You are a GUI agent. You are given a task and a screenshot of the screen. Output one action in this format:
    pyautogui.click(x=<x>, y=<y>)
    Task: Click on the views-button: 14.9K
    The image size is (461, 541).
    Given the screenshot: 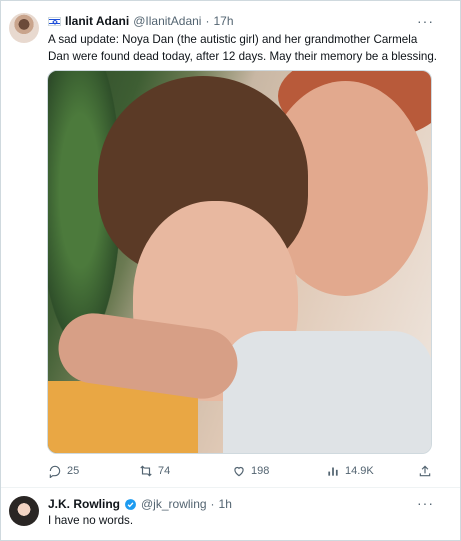 What is the action you would take?
    pyautogui.click(x=350, y=471)
    